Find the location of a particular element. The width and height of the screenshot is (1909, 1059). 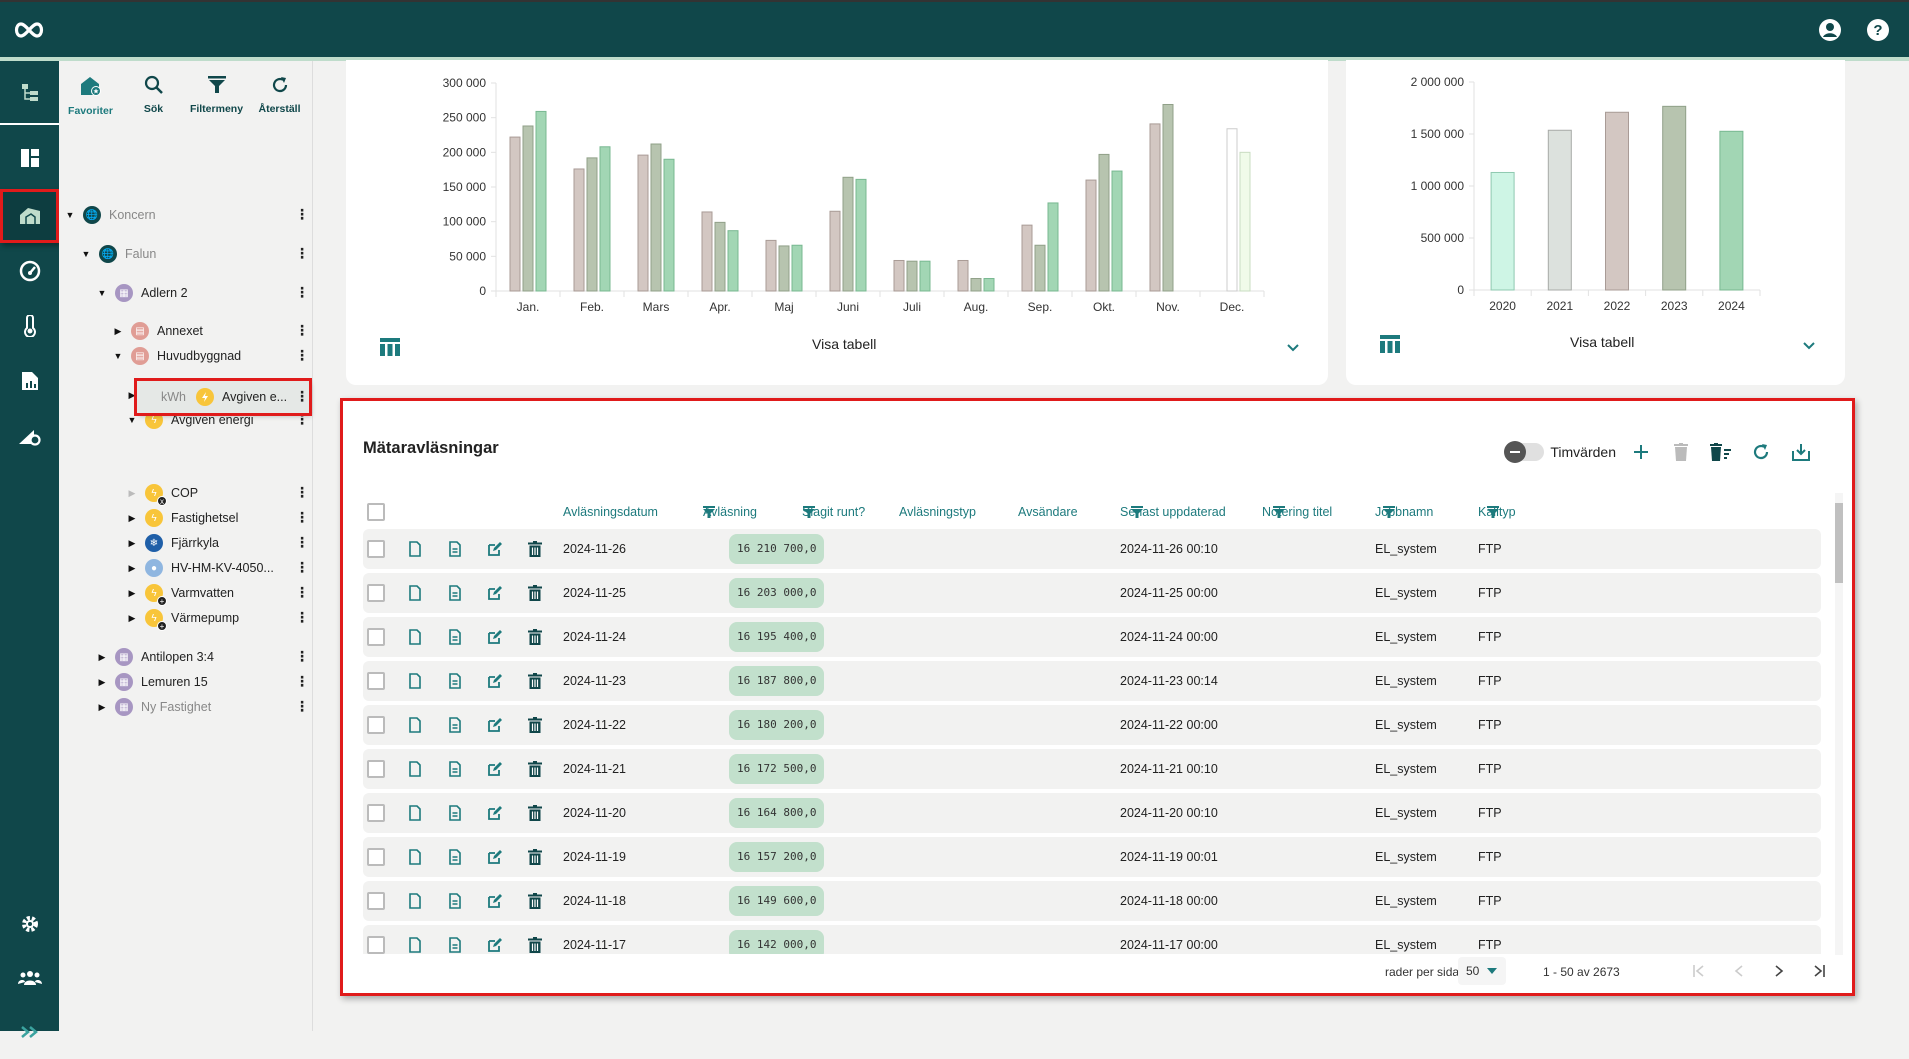

first-page-button is located at coordinates (1699, 971).